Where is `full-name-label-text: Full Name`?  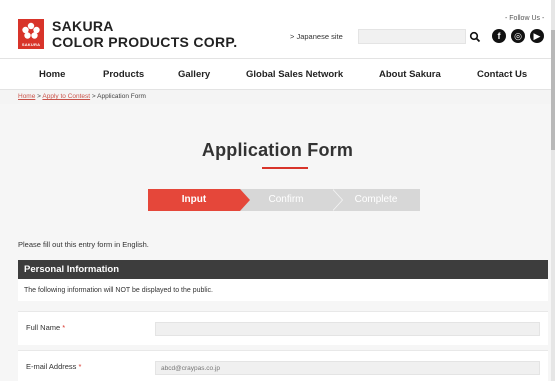
full-name-label-text: Full Name is located at coordinates (43, 327).